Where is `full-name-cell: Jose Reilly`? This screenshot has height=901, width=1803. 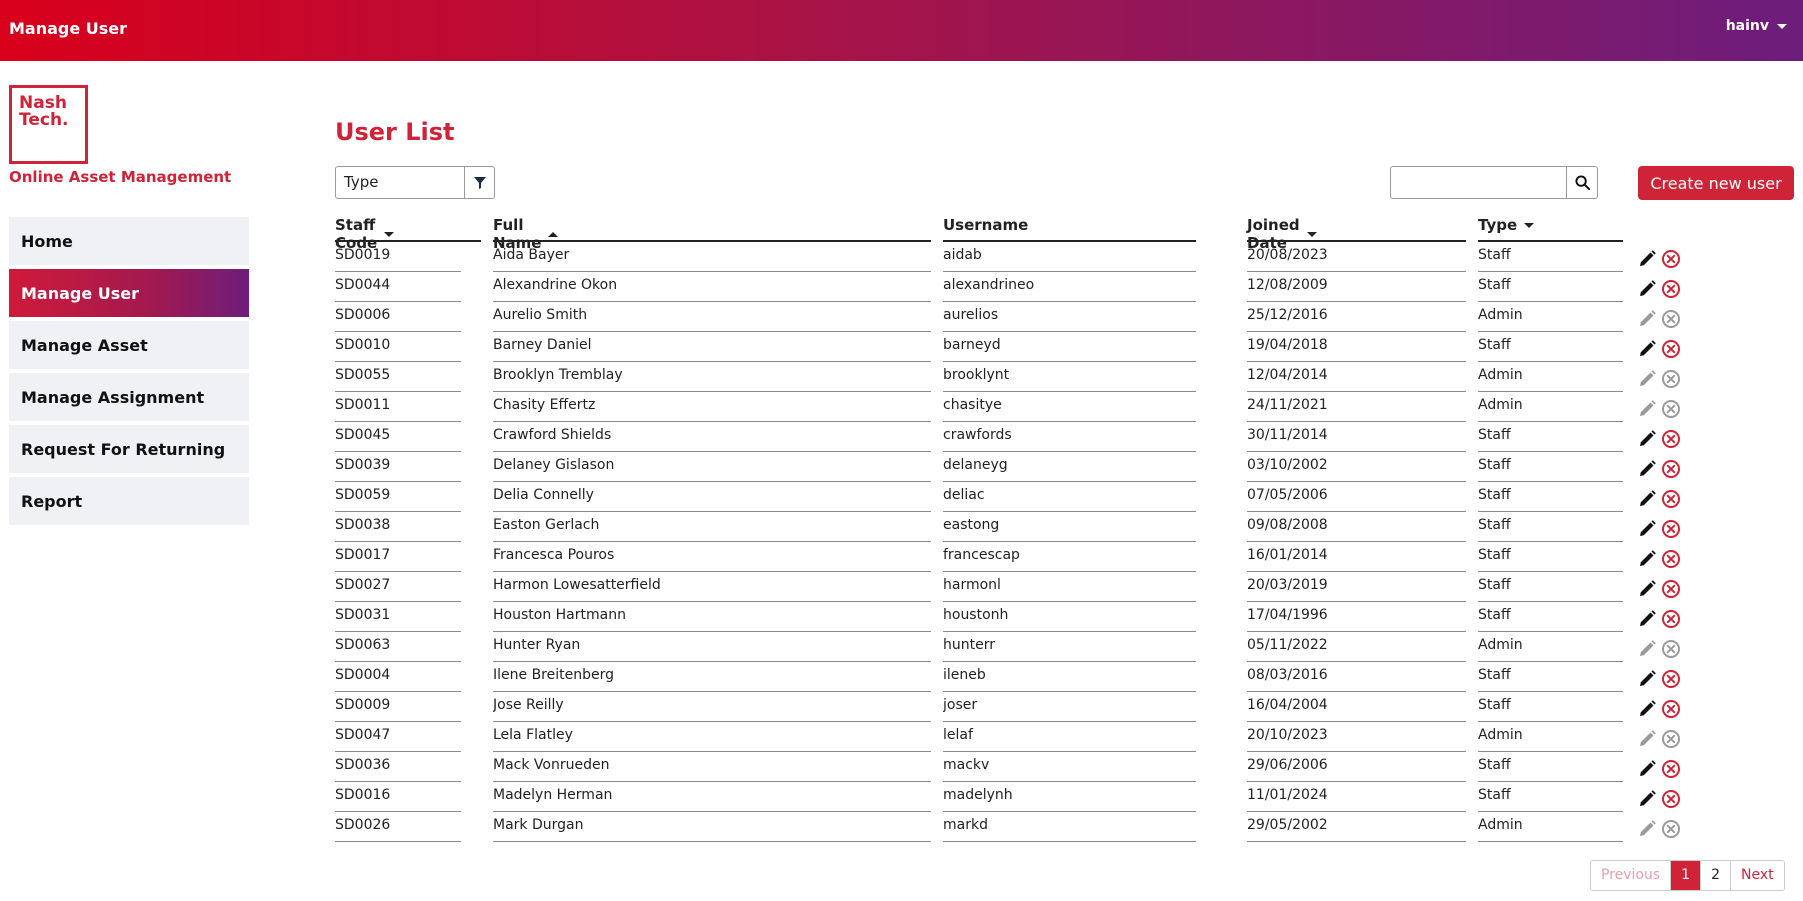 full-name-cell: Jose Reilly is located at coordinates (712, 709).